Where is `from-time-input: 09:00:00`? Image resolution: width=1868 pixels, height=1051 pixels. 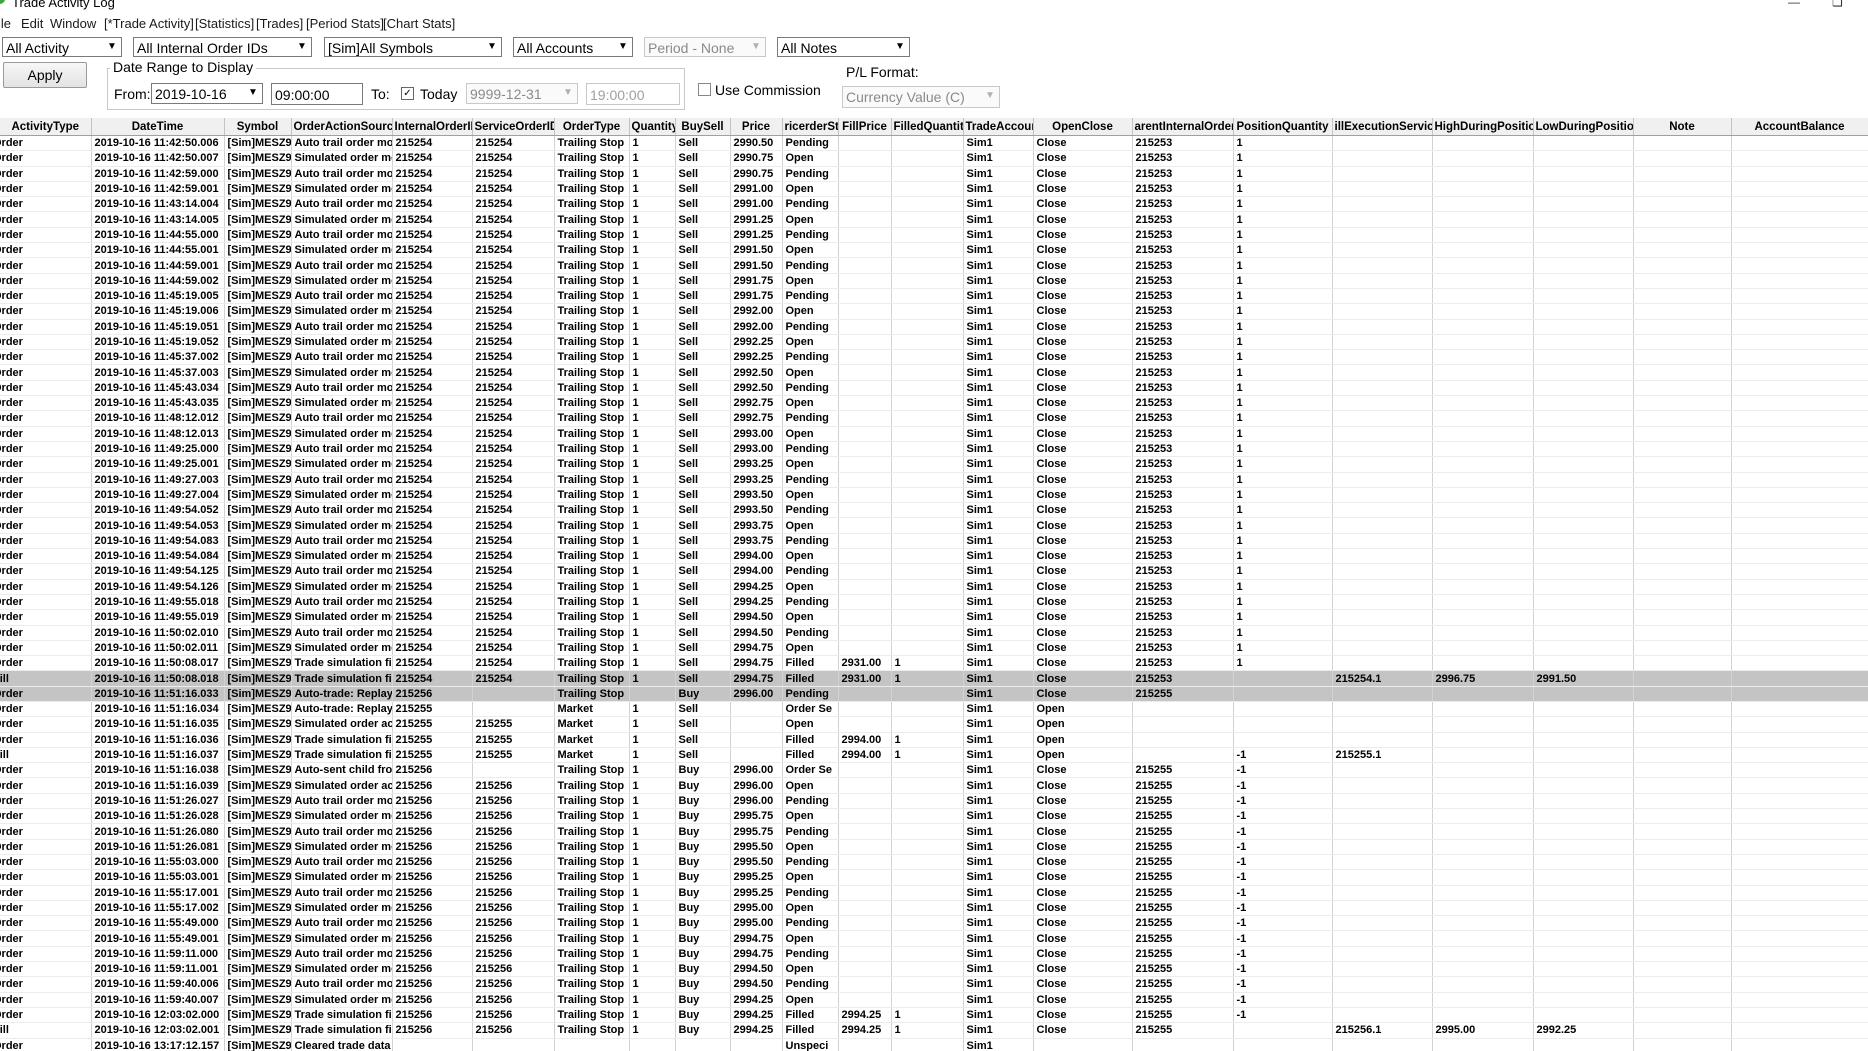 from-time-input: 09:00:00 is located at coordinates (317, 94).